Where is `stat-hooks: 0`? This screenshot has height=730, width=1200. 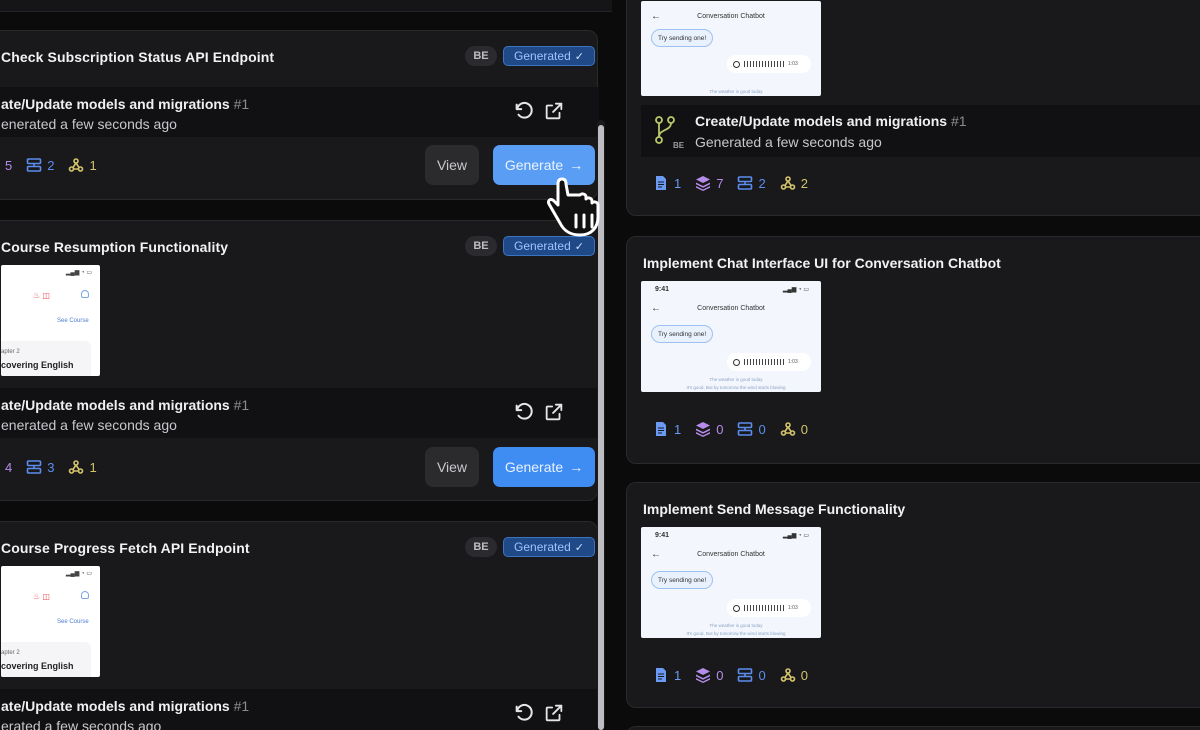 stat-hooks: 0 is located at coordinates (794, 675).